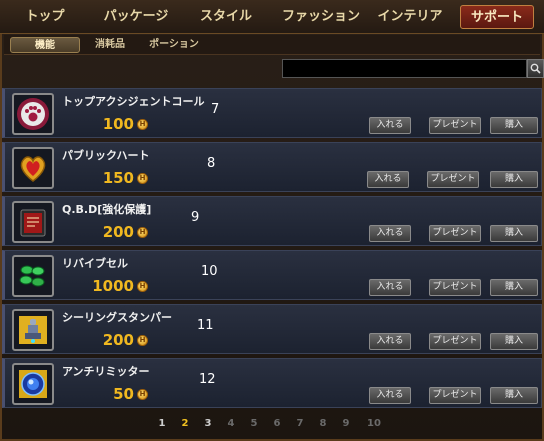 The width and height of the screenshot is (544, 441). What do you see at coordinates (346, 423) in the screenshot?
I see `page-link: 9` at bounding box center [346, 423].